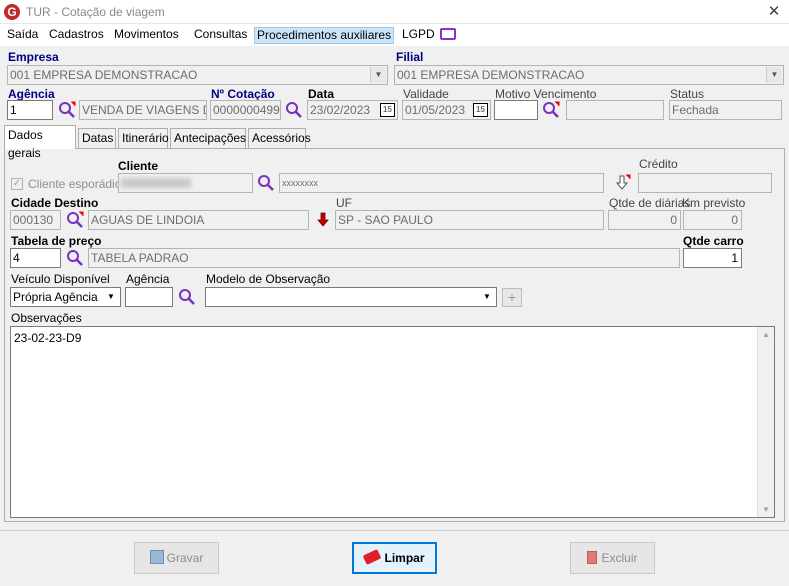 The image size is (789, 586). Describe the element at coordinates (268, 279) in the screenshot. I see `modelo-observacao-label: Modelo de Observação` at that location.